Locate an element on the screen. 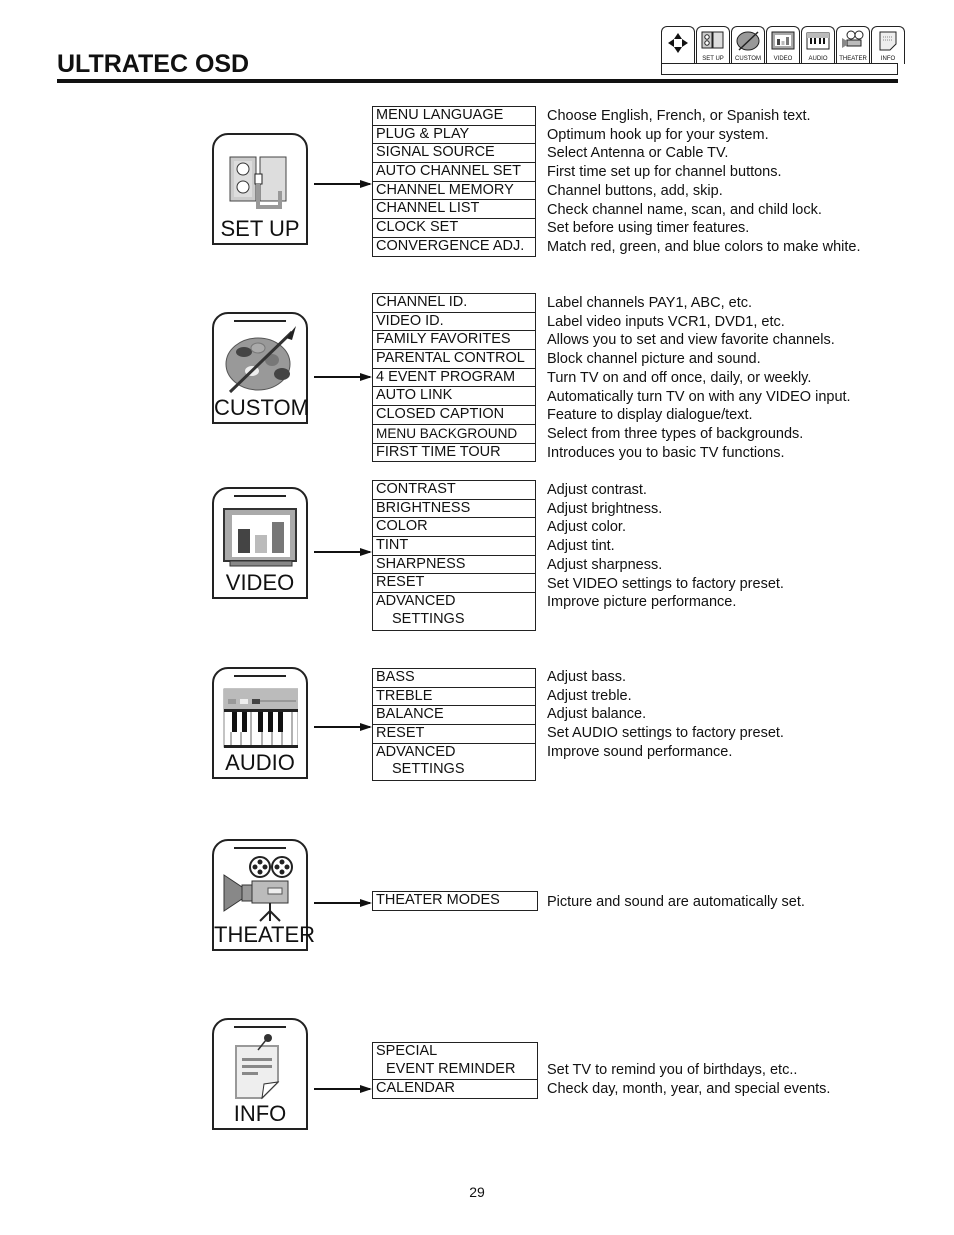 The image size is (954, 1235). note-icon is located at coordinates (257, 1067).